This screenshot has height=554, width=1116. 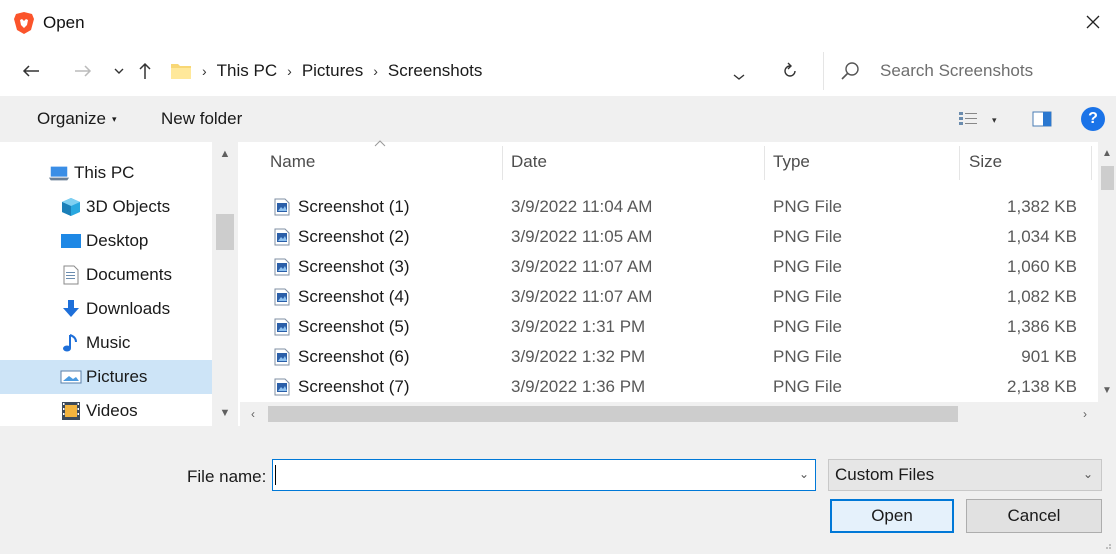 What do you see at coordinates (1107, 272) in the screenshot?
I see `file-list-vertical-scrollbar: ▲ ▼` at bounding box center [1107, 272].